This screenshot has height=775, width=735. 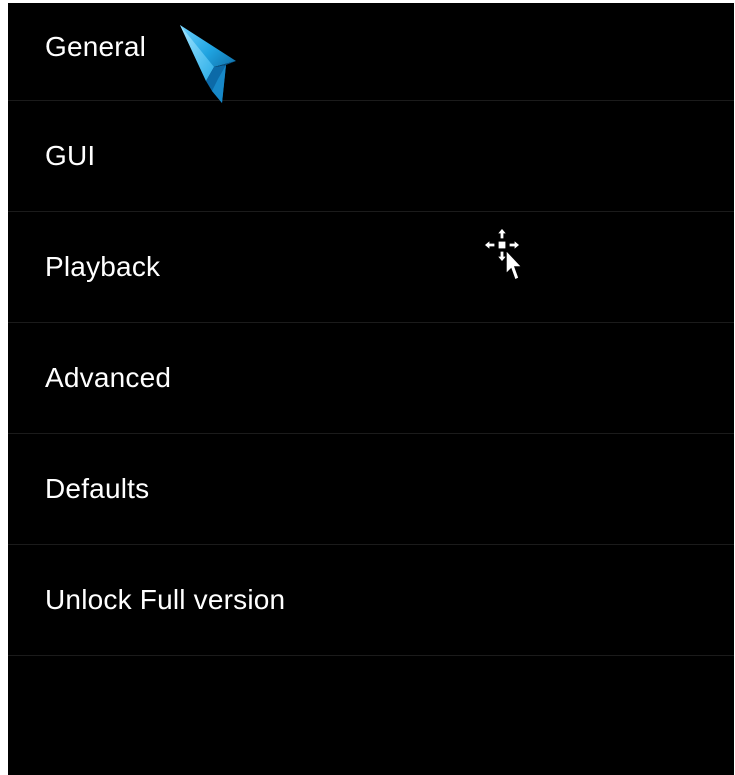 I want to click on menu-item-label: Playback, so click(x=103, y=266).